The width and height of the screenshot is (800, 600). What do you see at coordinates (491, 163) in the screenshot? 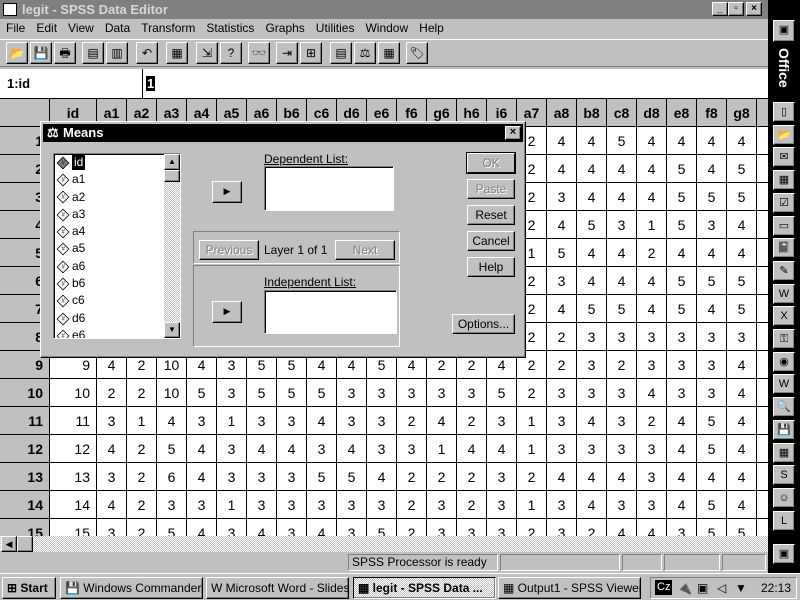
I see `ok-button: OK` at bounding box center [491, 163].